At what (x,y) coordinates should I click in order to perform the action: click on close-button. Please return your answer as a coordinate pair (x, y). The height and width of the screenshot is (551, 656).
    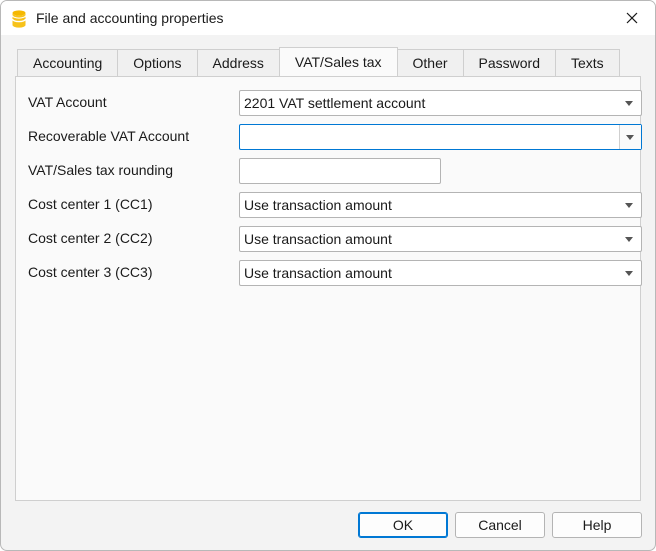
    Looking at the image, I should click on (632, 18).